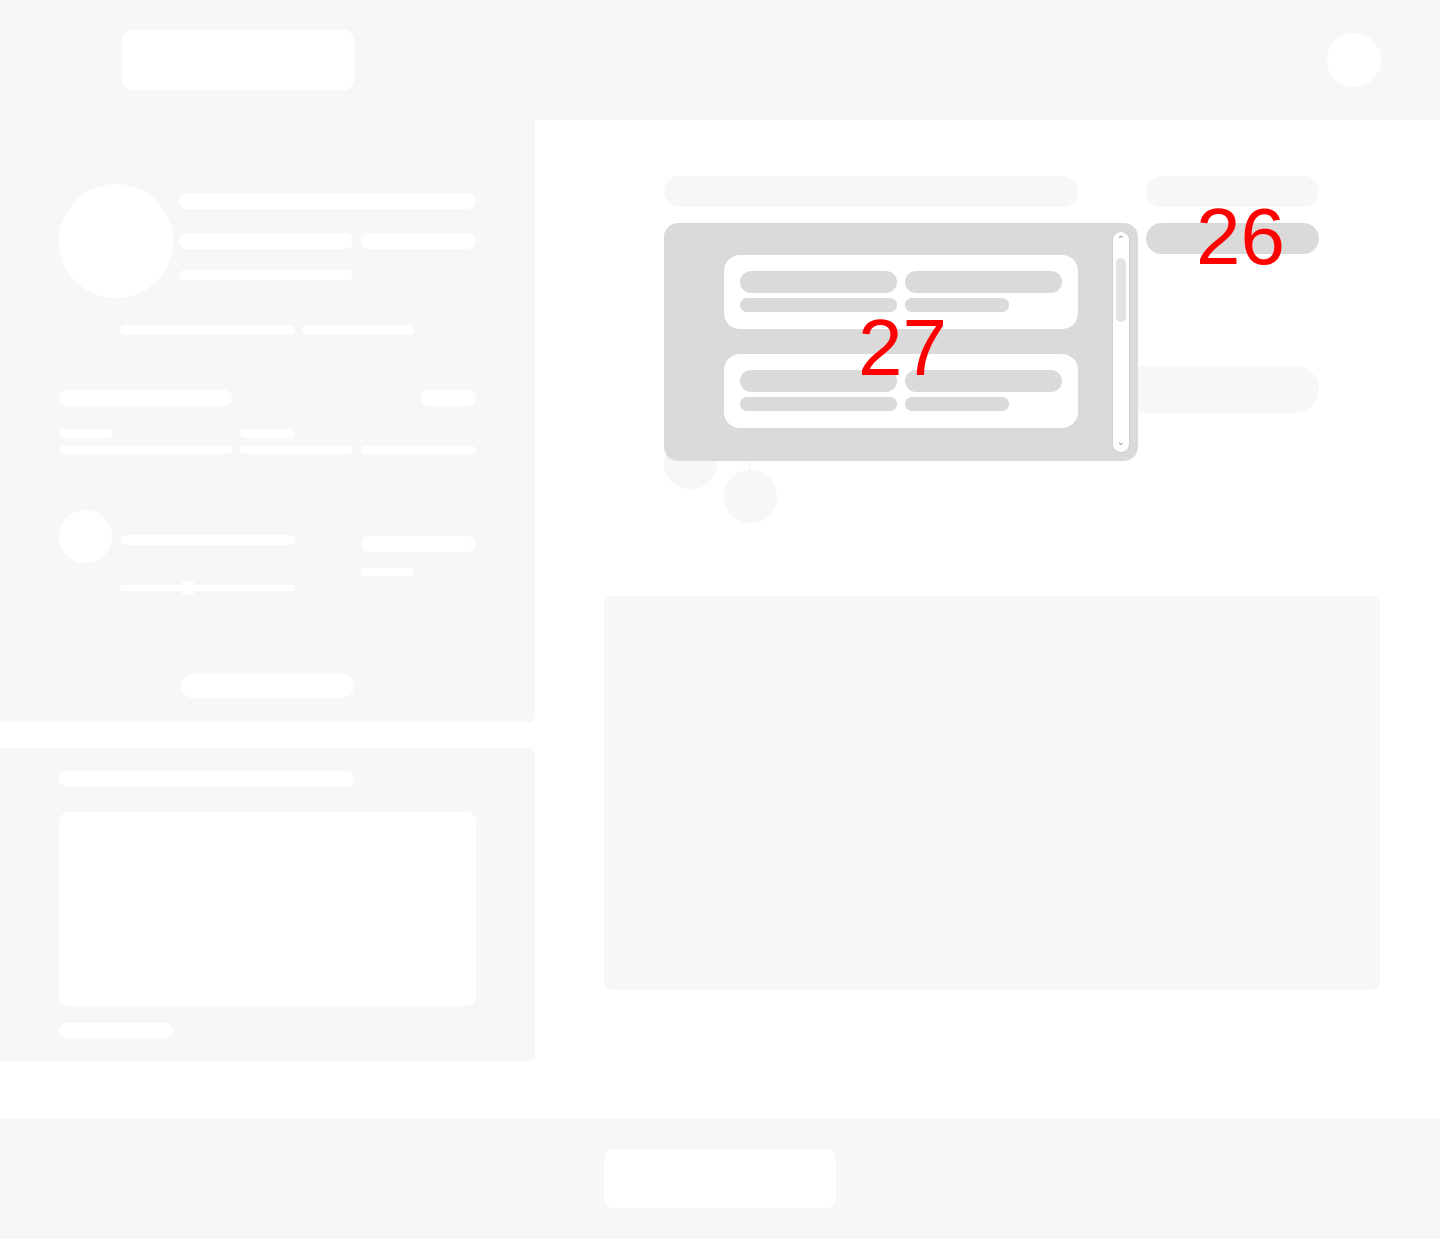 Image resolution: width=1440 pixels, height=1239 pixels. Describe the element at coordinates (750, 496) in the screenshot. I see `participant-avatar` at that location.